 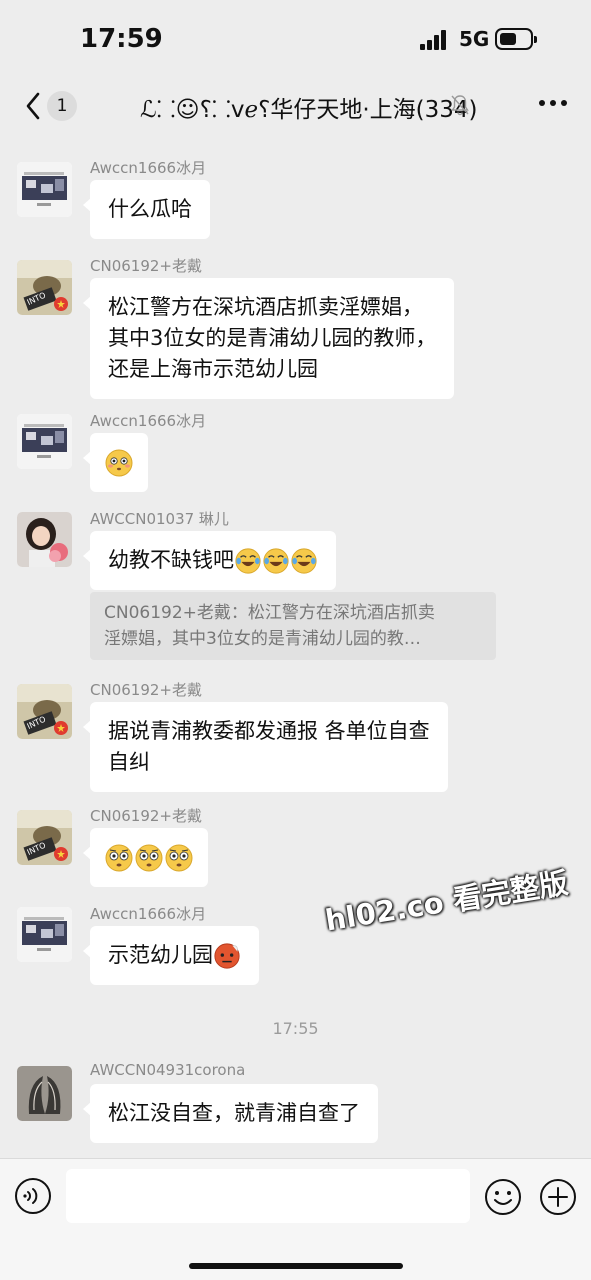 I want to click on message-text: 幼教不缺钱吧, so click(x=213, y=560).